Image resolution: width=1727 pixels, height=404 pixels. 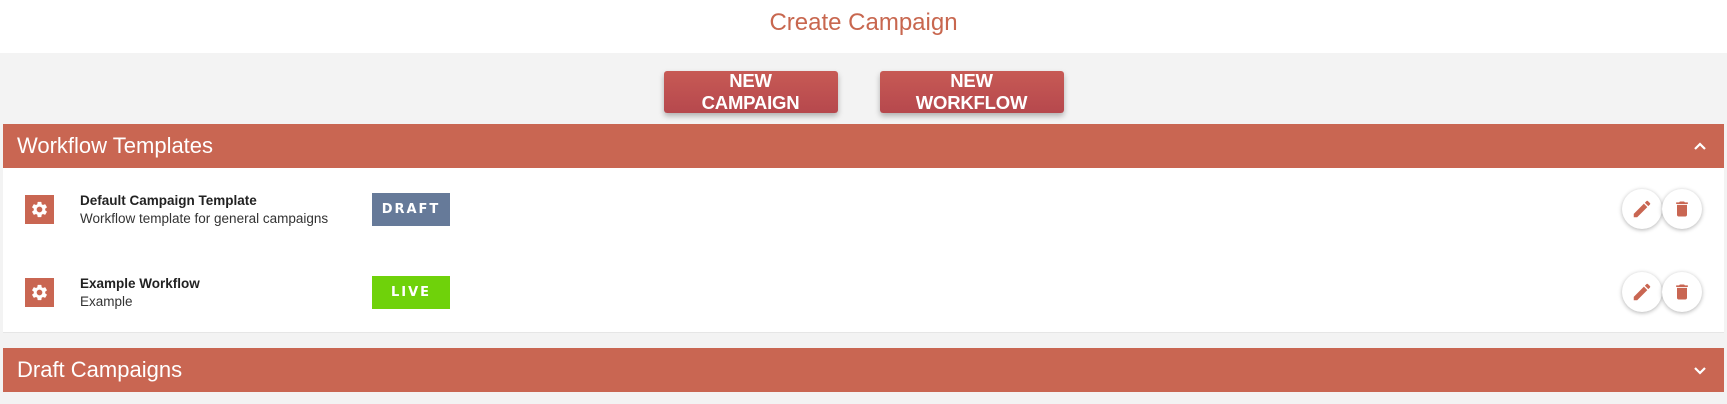 I want to click on section-title: Draft Campaigns, so click(x=100, y=369).